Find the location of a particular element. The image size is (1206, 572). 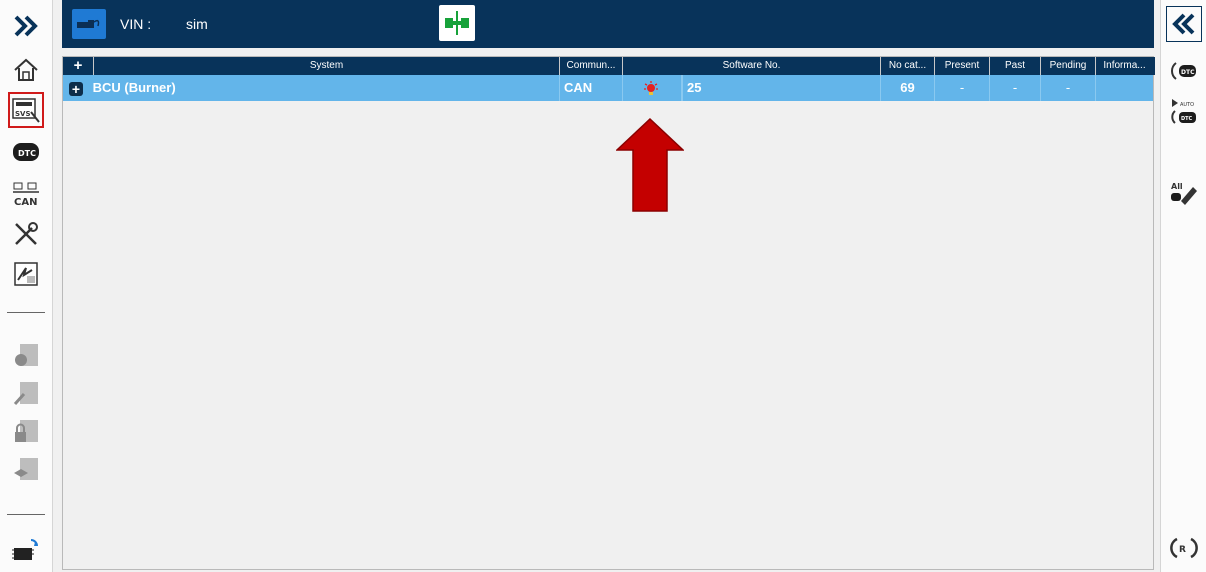

system-cell: + BCU (Burner) is located at coordinates (311, 88).